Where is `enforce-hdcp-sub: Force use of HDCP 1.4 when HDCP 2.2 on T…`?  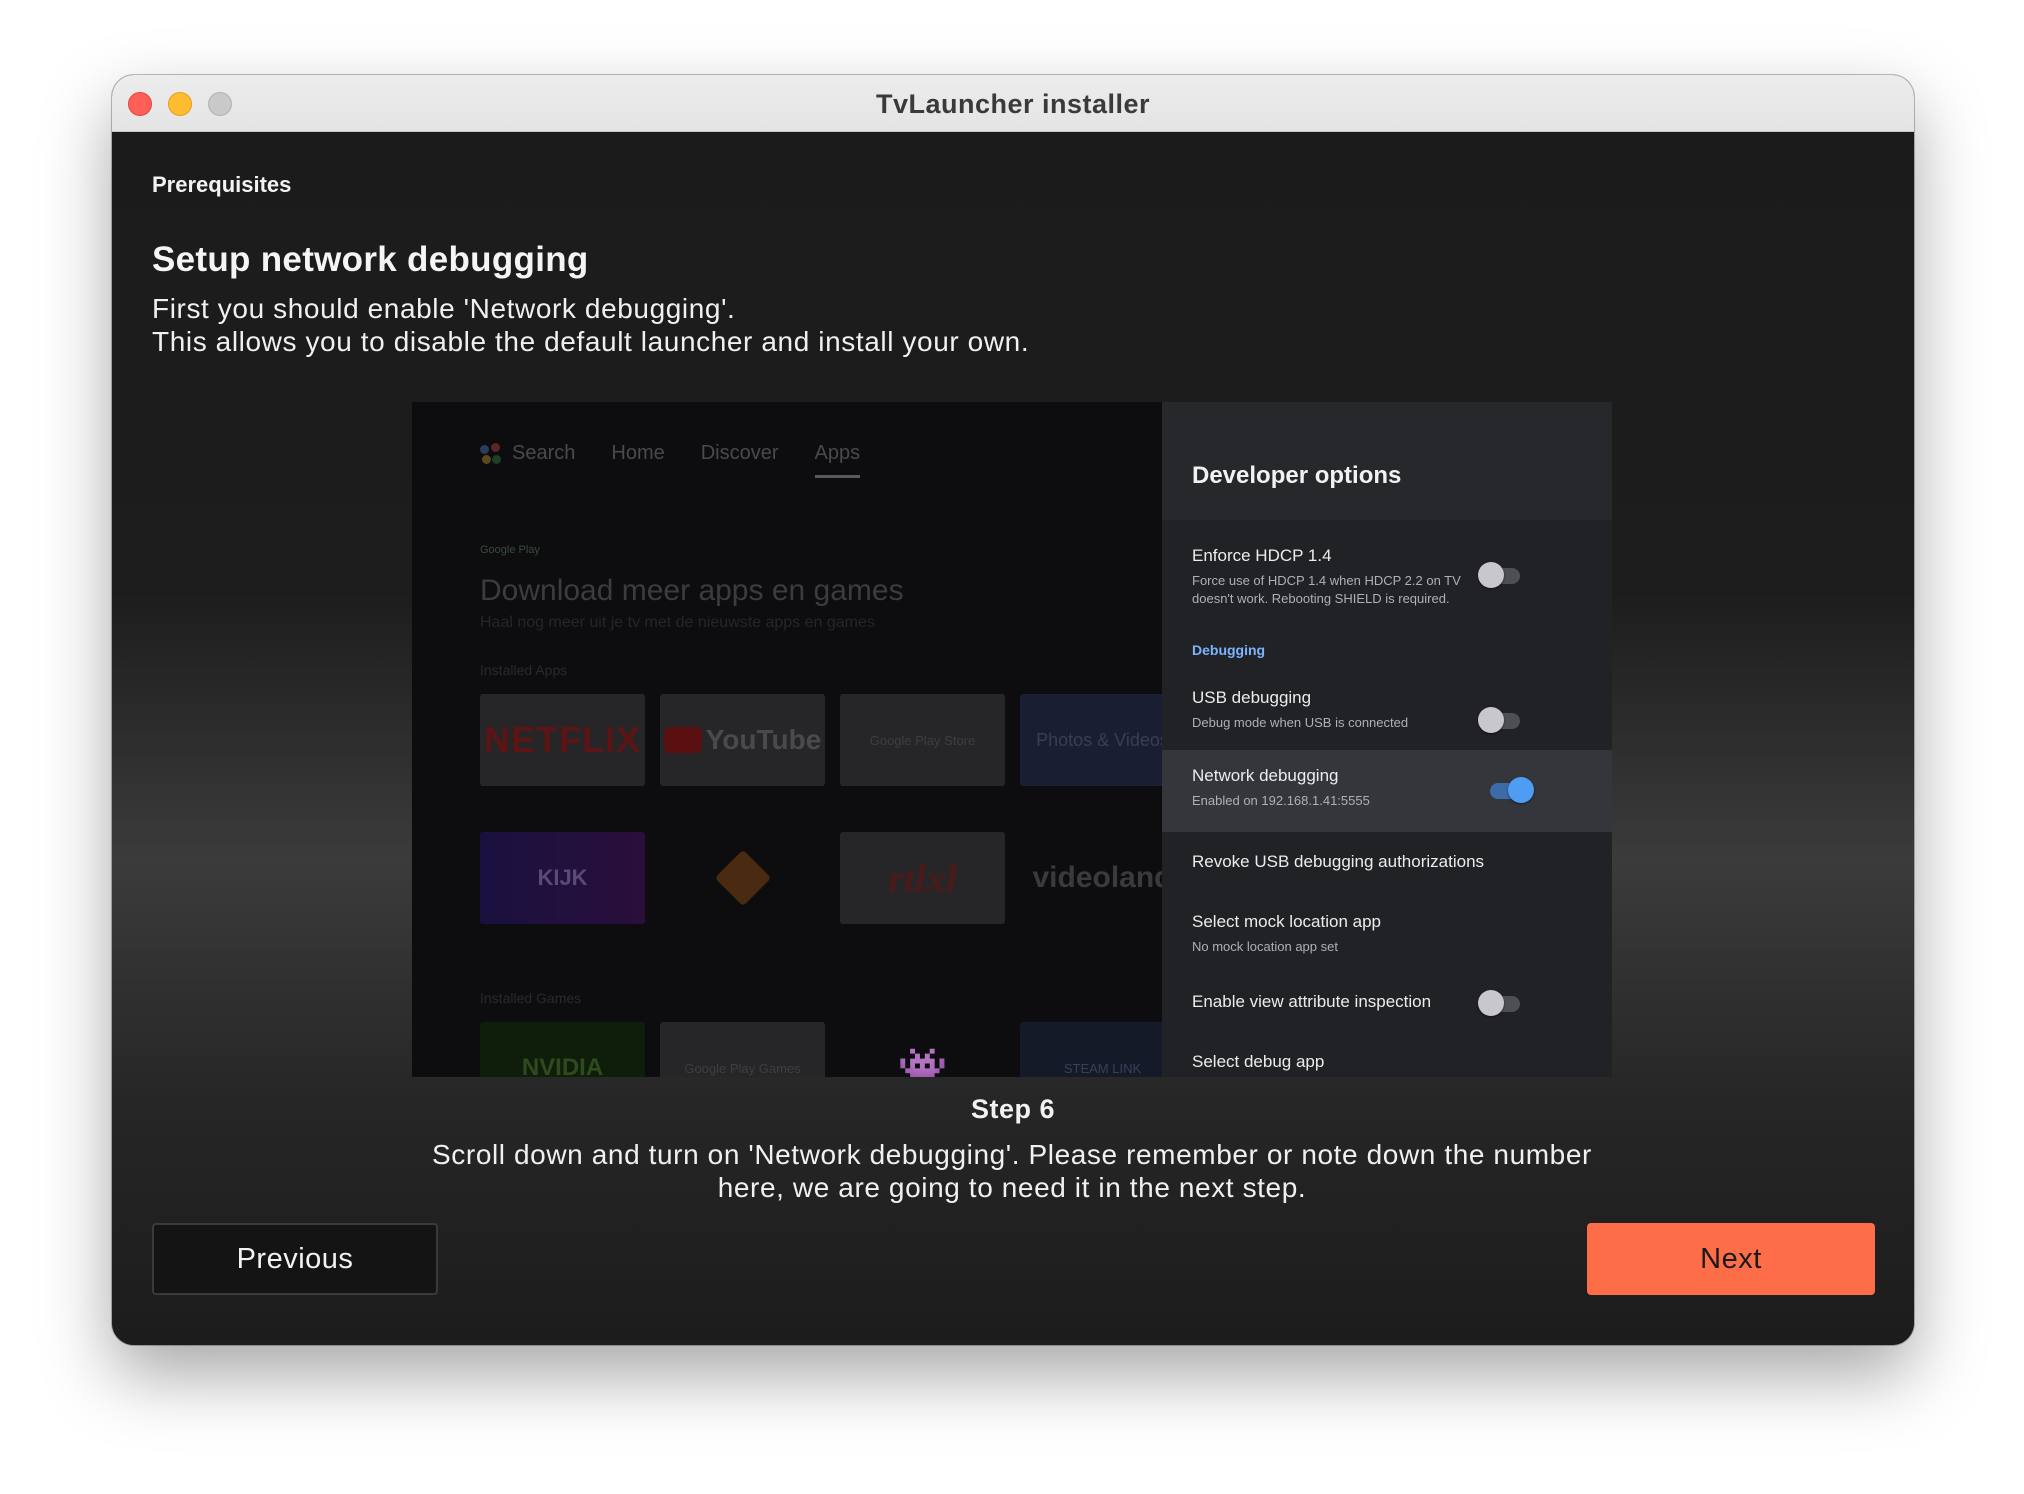
enforce-hdcp-sub: Force use of HDCP 1.4 when HDCP 2.2 on T… is located at coordinates (1326, 589).